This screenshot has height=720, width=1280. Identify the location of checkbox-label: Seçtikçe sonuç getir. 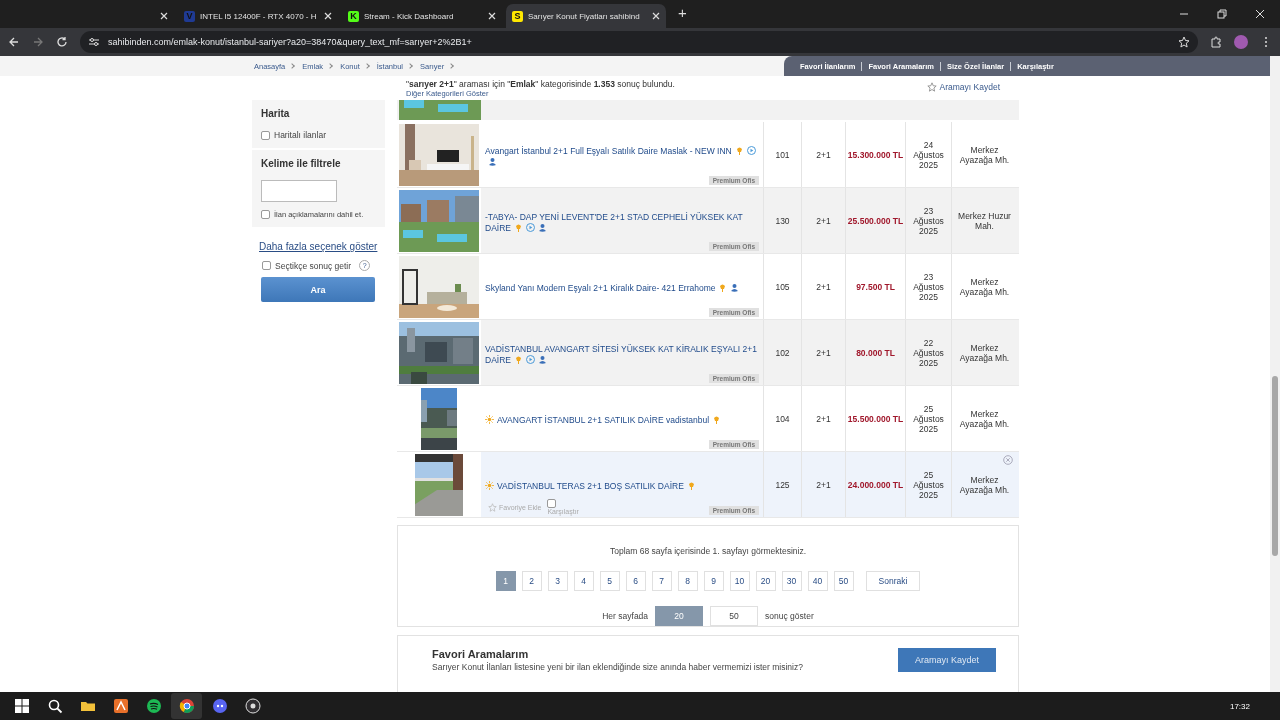
(313, 265).